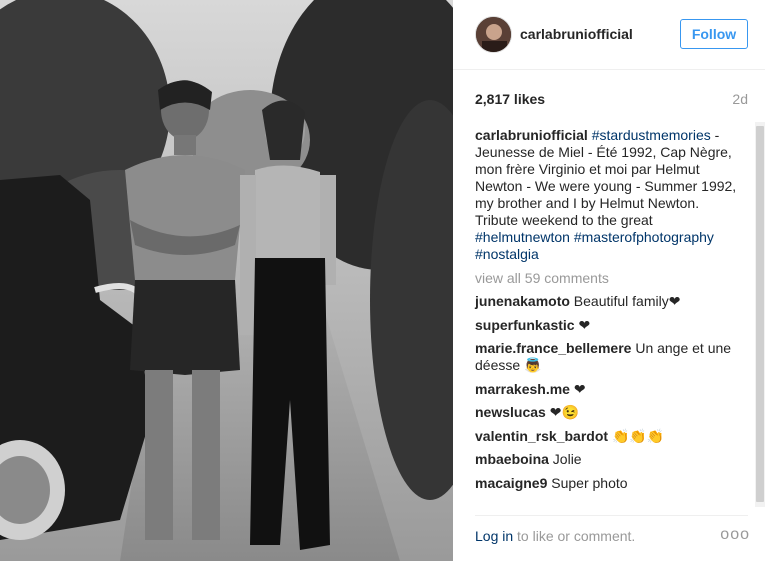 This screenshot has width=765, height=561. I want to click on login-link: Log in, so click(494, 536).